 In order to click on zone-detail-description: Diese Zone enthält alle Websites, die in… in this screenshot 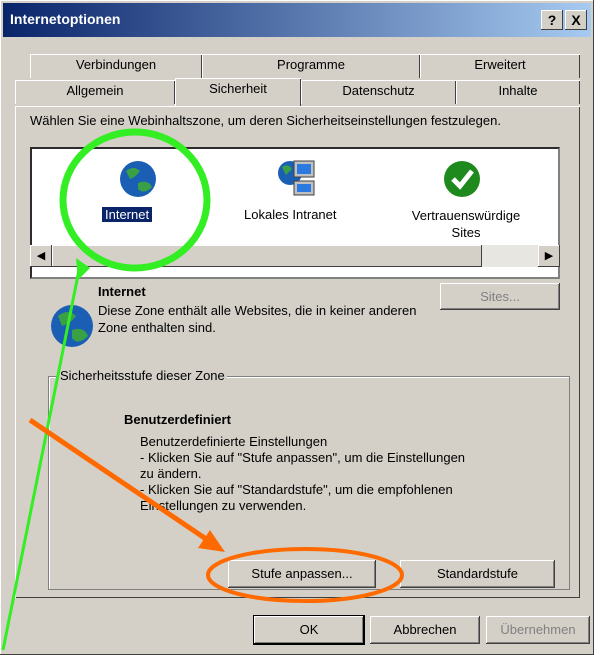, I will do `click(257, 319)`.